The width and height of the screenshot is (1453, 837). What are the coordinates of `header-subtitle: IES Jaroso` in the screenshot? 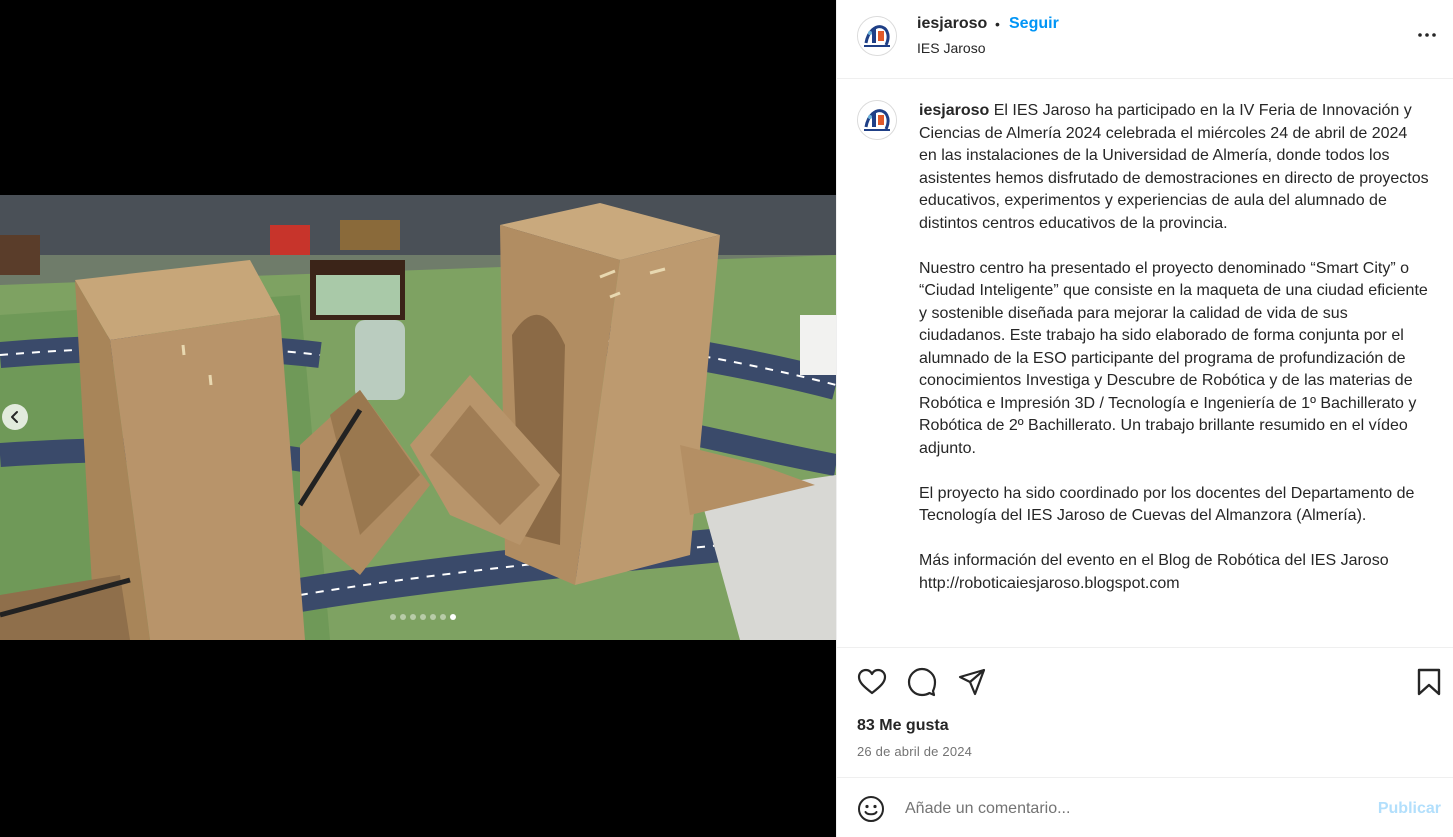 It's located at (951, 48).